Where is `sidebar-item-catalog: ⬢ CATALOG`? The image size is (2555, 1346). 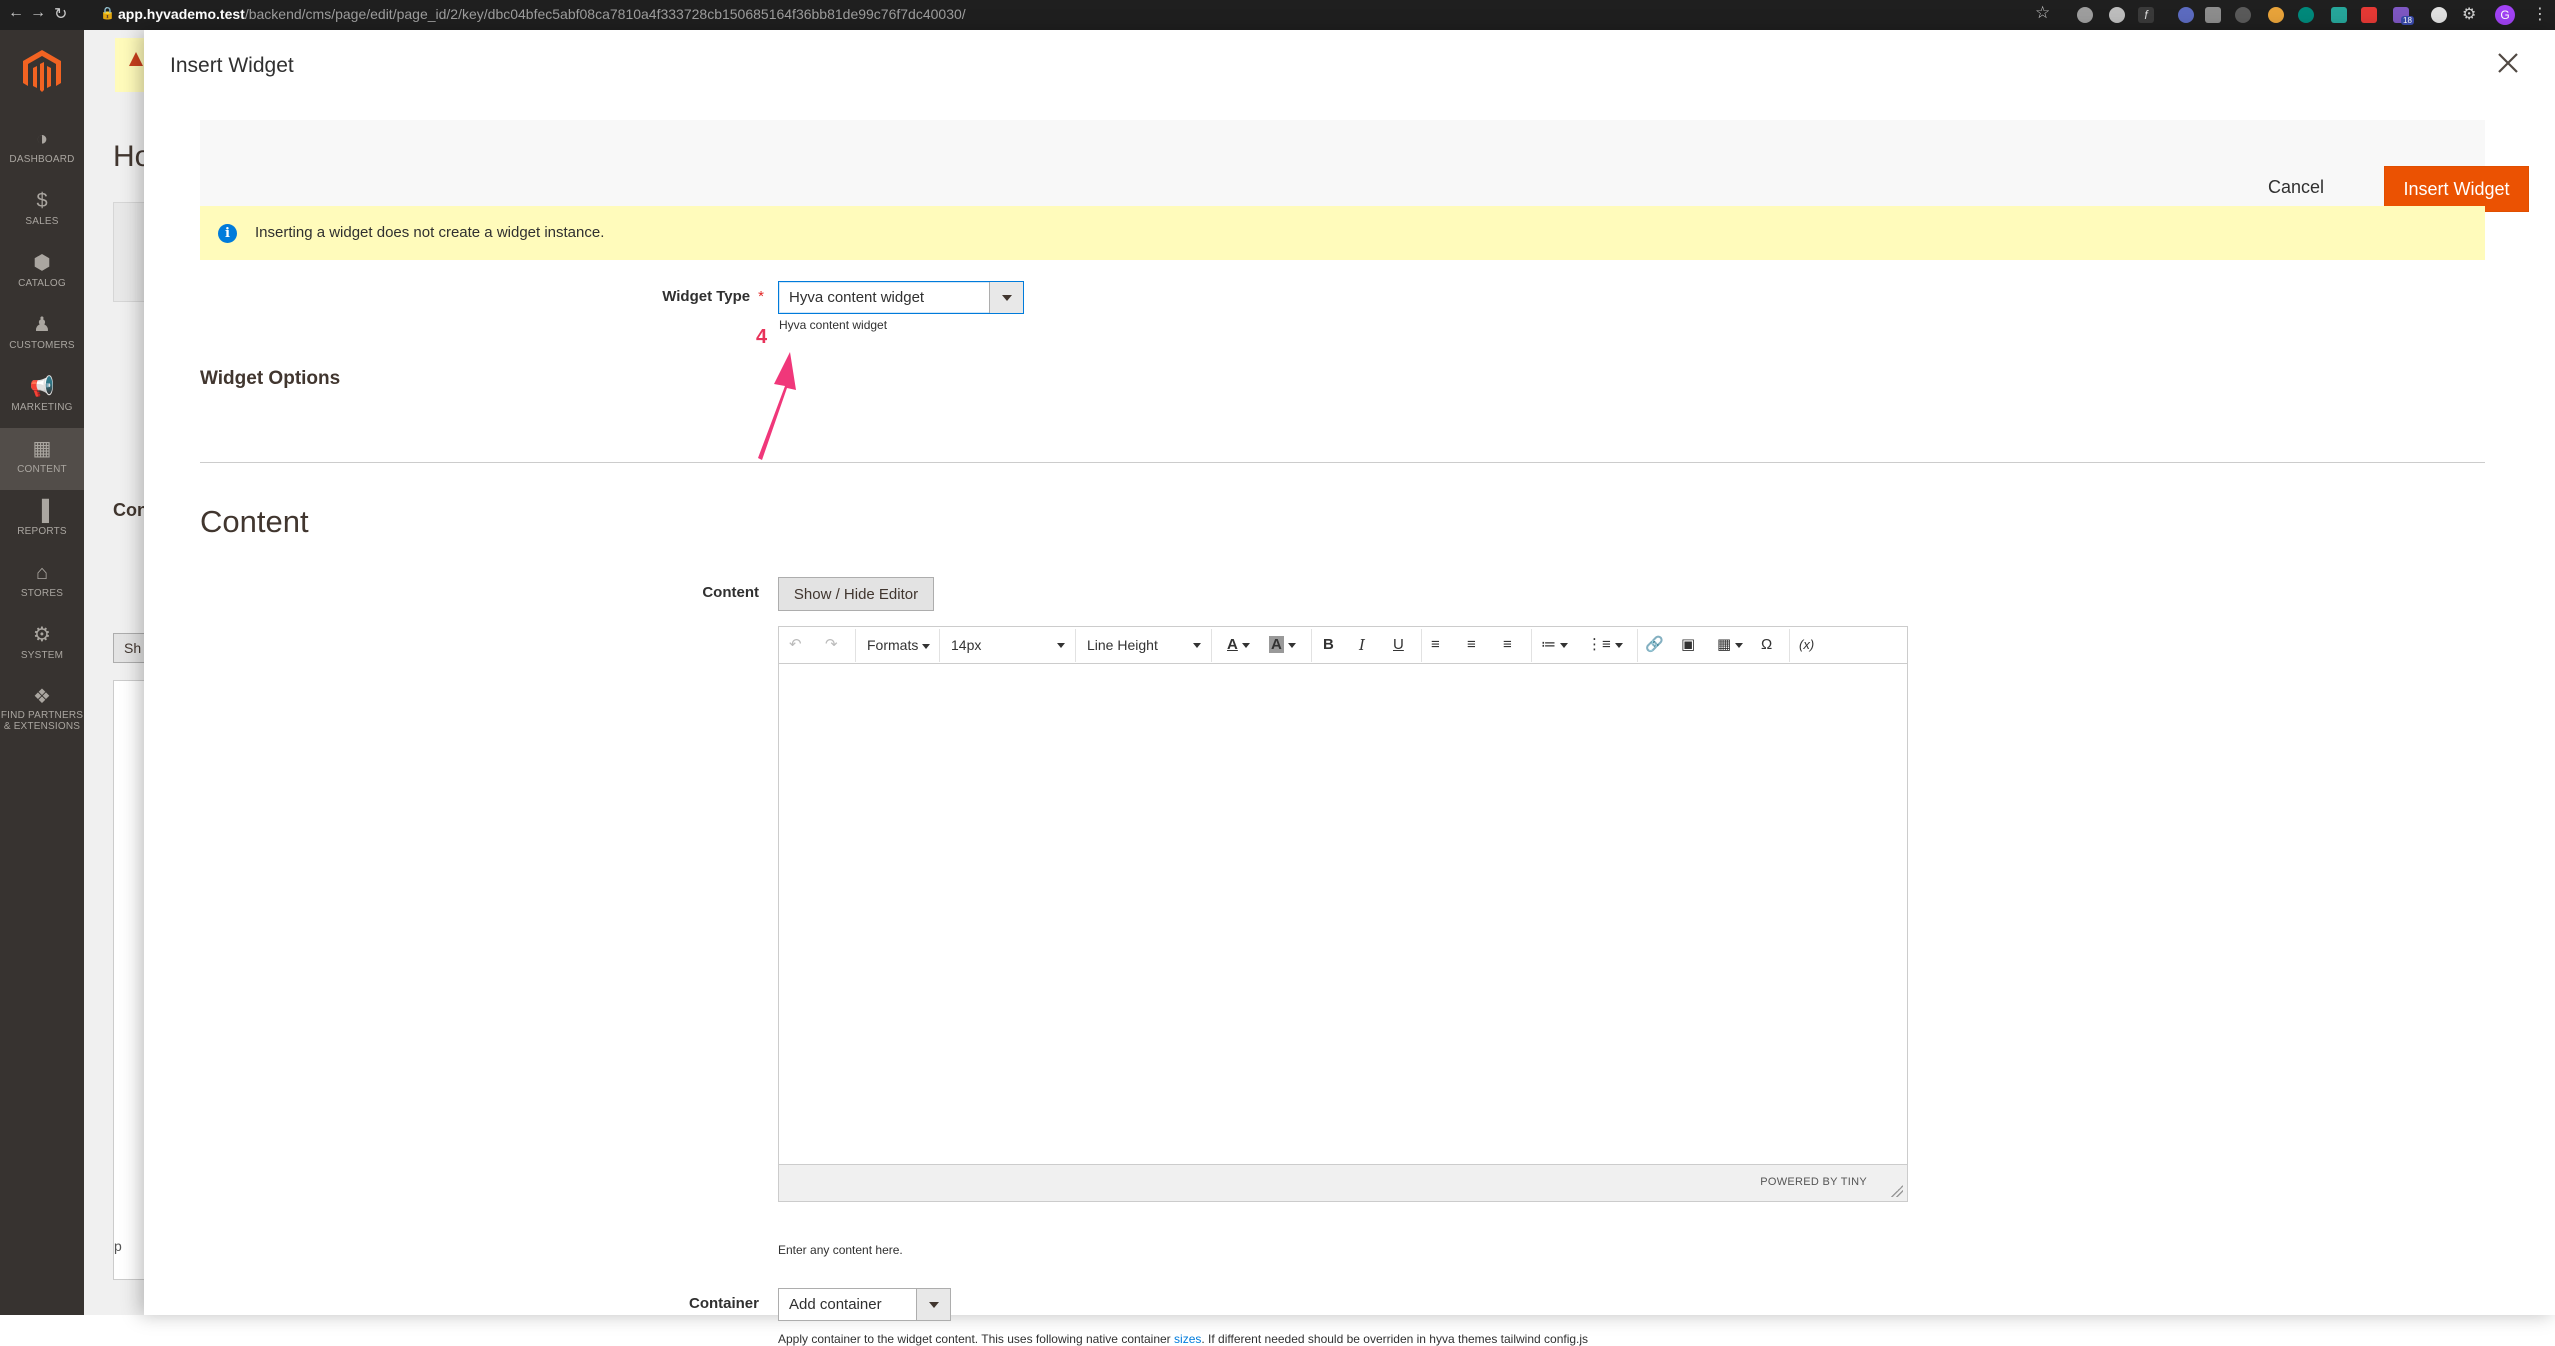
sidebar-item-catalog: ⬢ CATALOG is located at coordinates (42, 273).